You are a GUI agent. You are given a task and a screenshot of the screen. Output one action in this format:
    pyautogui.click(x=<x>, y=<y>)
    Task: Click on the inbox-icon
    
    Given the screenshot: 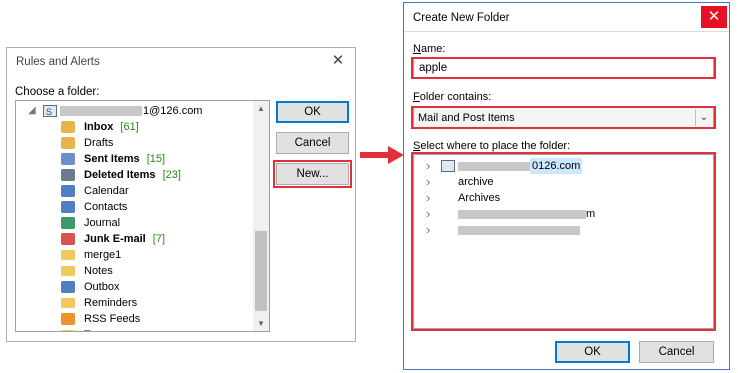 What is the action you would take?
    pyautogui.click(x=68, y=127)
    